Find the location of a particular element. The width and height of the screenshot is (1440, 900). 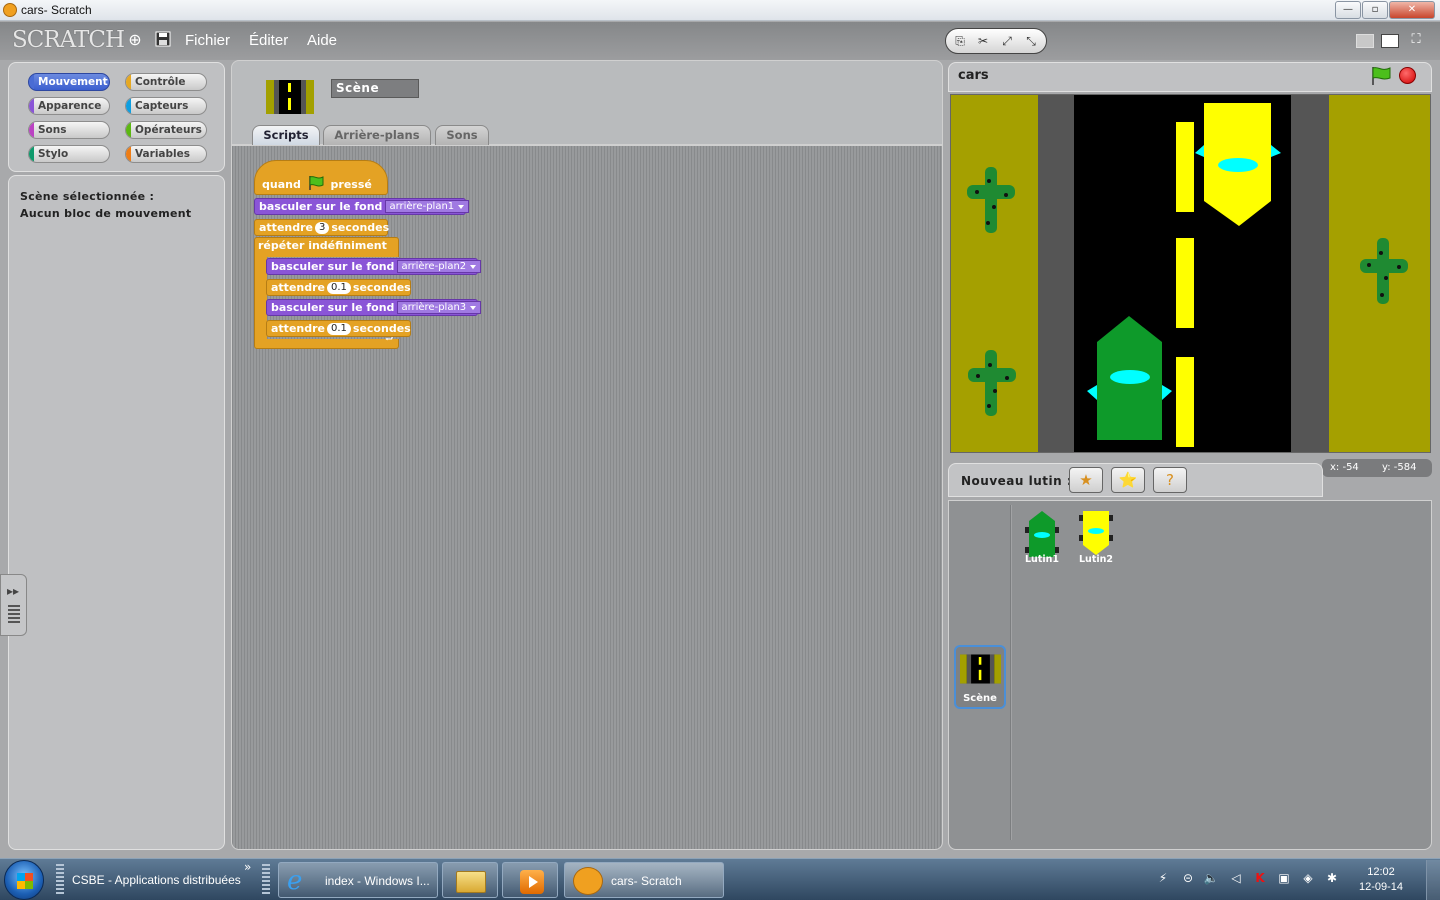

window-title: cars- Scratch is located at coordinates (56, 10).